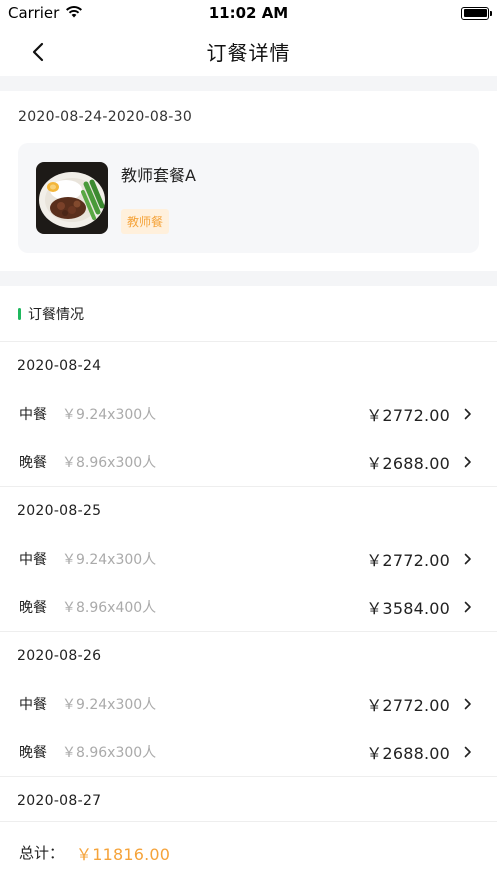  I want to click on meal-tag-badge: 教师餐, so click(145, 221).